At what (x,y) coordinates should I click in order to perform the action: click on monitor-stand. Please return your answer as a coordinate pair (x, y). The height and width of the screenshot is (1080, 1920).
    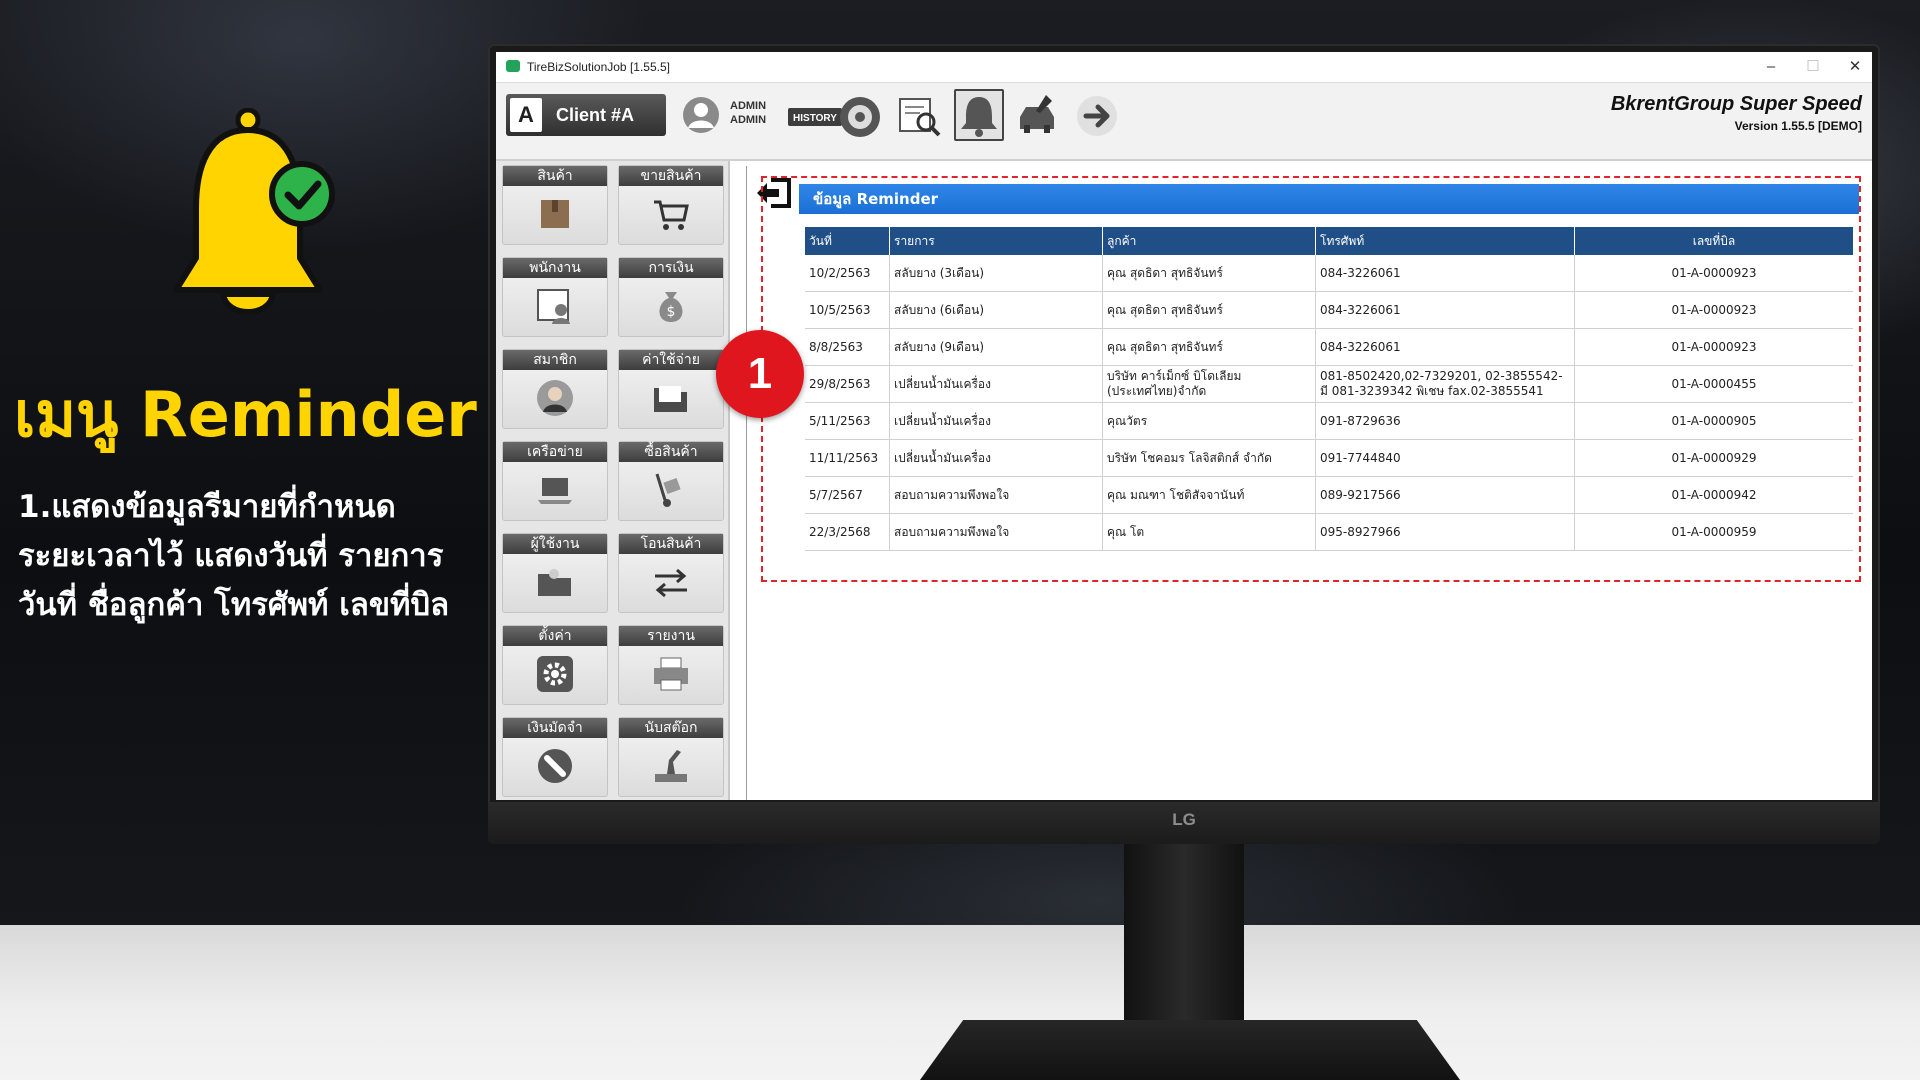
    Looking at the image, I should click on (1184, 945).